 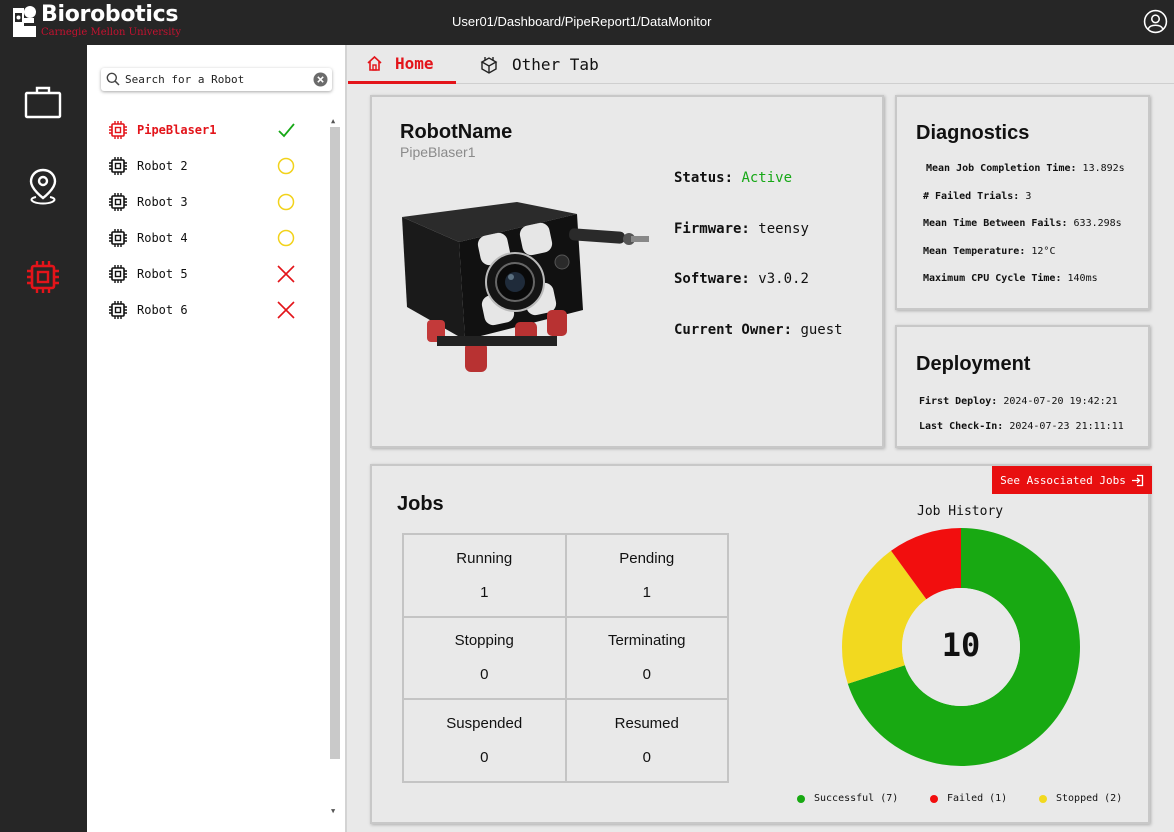 What do you see at coordinates (162, 202) in the screenshot?
I see `robot-name: Robot 3` at bounding box center [162, 202].